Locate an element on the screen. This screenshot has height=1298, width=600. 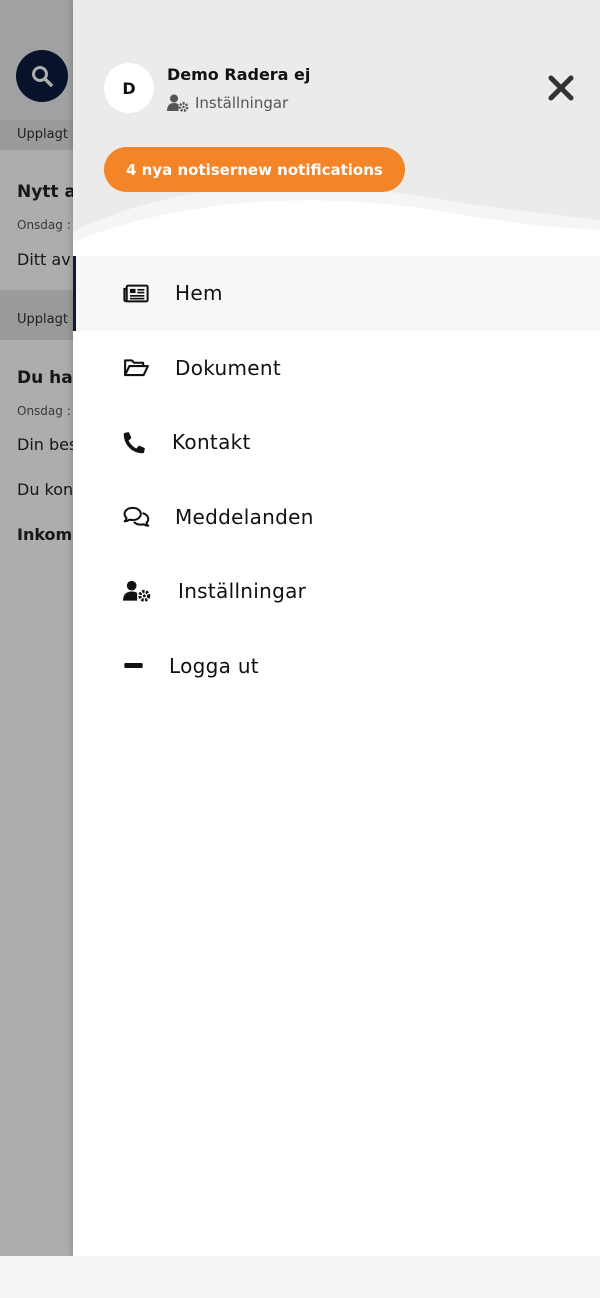
folder-open-icon is located at coordinates (136, 368).